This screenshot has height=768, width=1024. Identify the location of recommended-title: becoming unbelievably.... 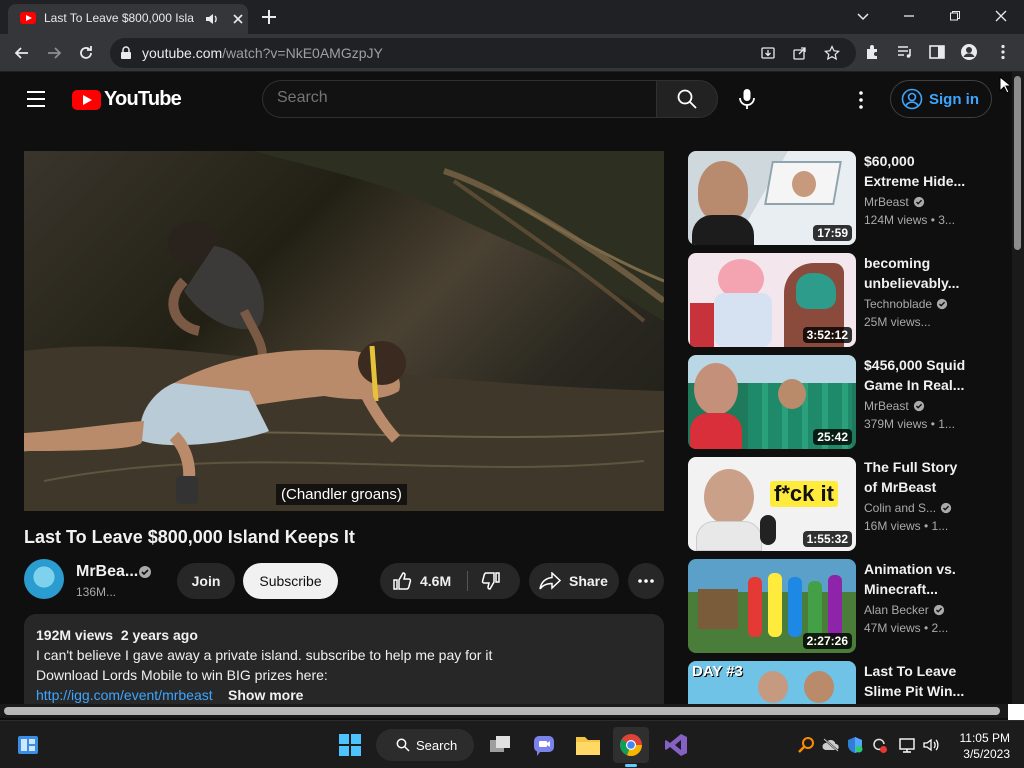
(919, 273).